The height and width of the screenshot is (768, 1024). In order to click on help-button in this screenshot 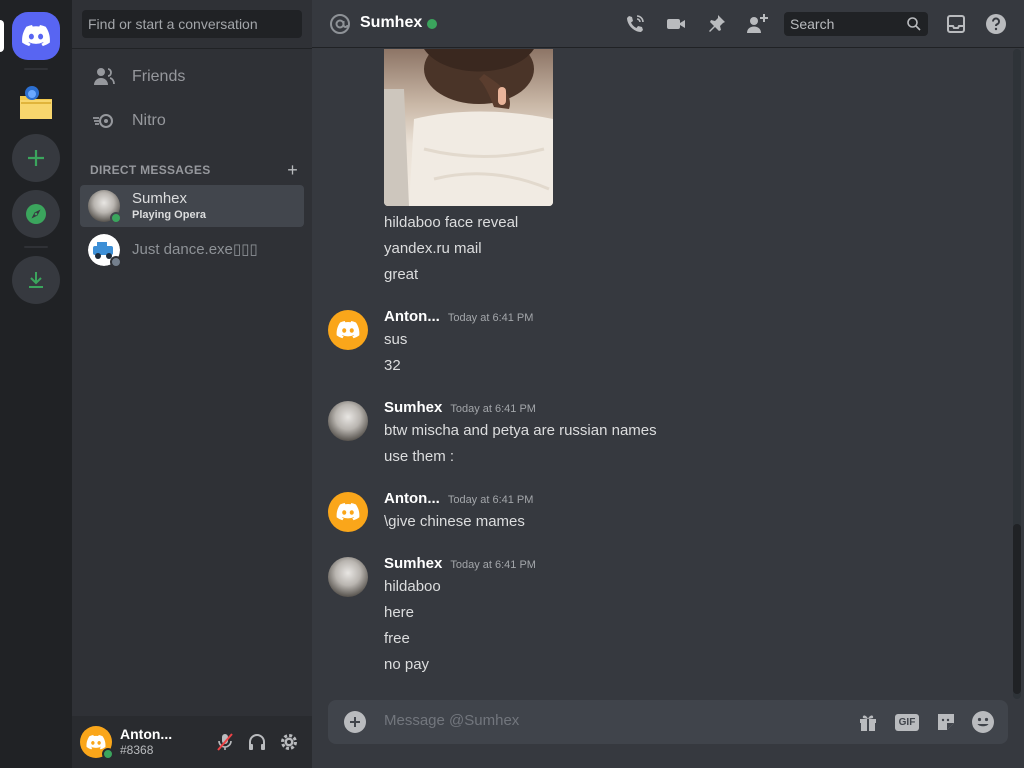, I will do `click(996, 24)`.